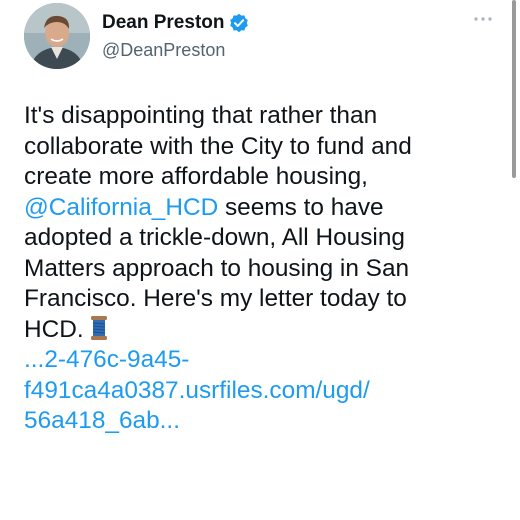 The width and height of the screenshot is (520, 520). What do you see at coordinates (214, 237) in the screenshot?
I see `tweet-line: adopted a trickle-down, All Housing` at bounding box center [214, 237].